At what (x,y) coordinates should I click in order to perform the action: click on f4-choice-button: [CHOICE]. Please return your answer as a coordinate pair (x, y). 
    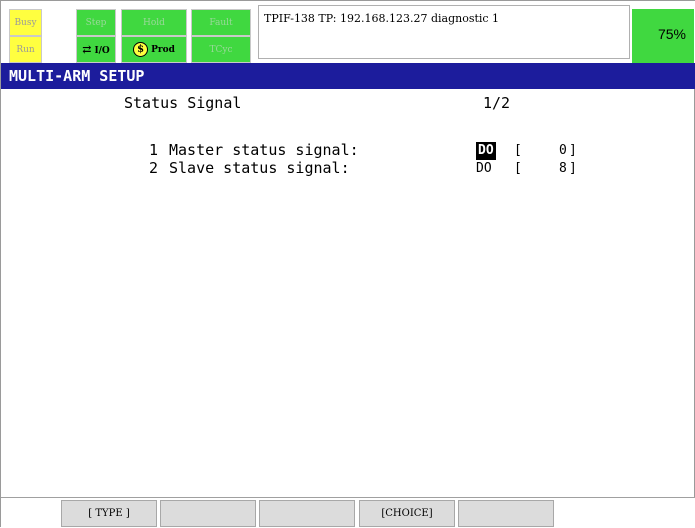
    Looking at the image, I should click on (407, 513).